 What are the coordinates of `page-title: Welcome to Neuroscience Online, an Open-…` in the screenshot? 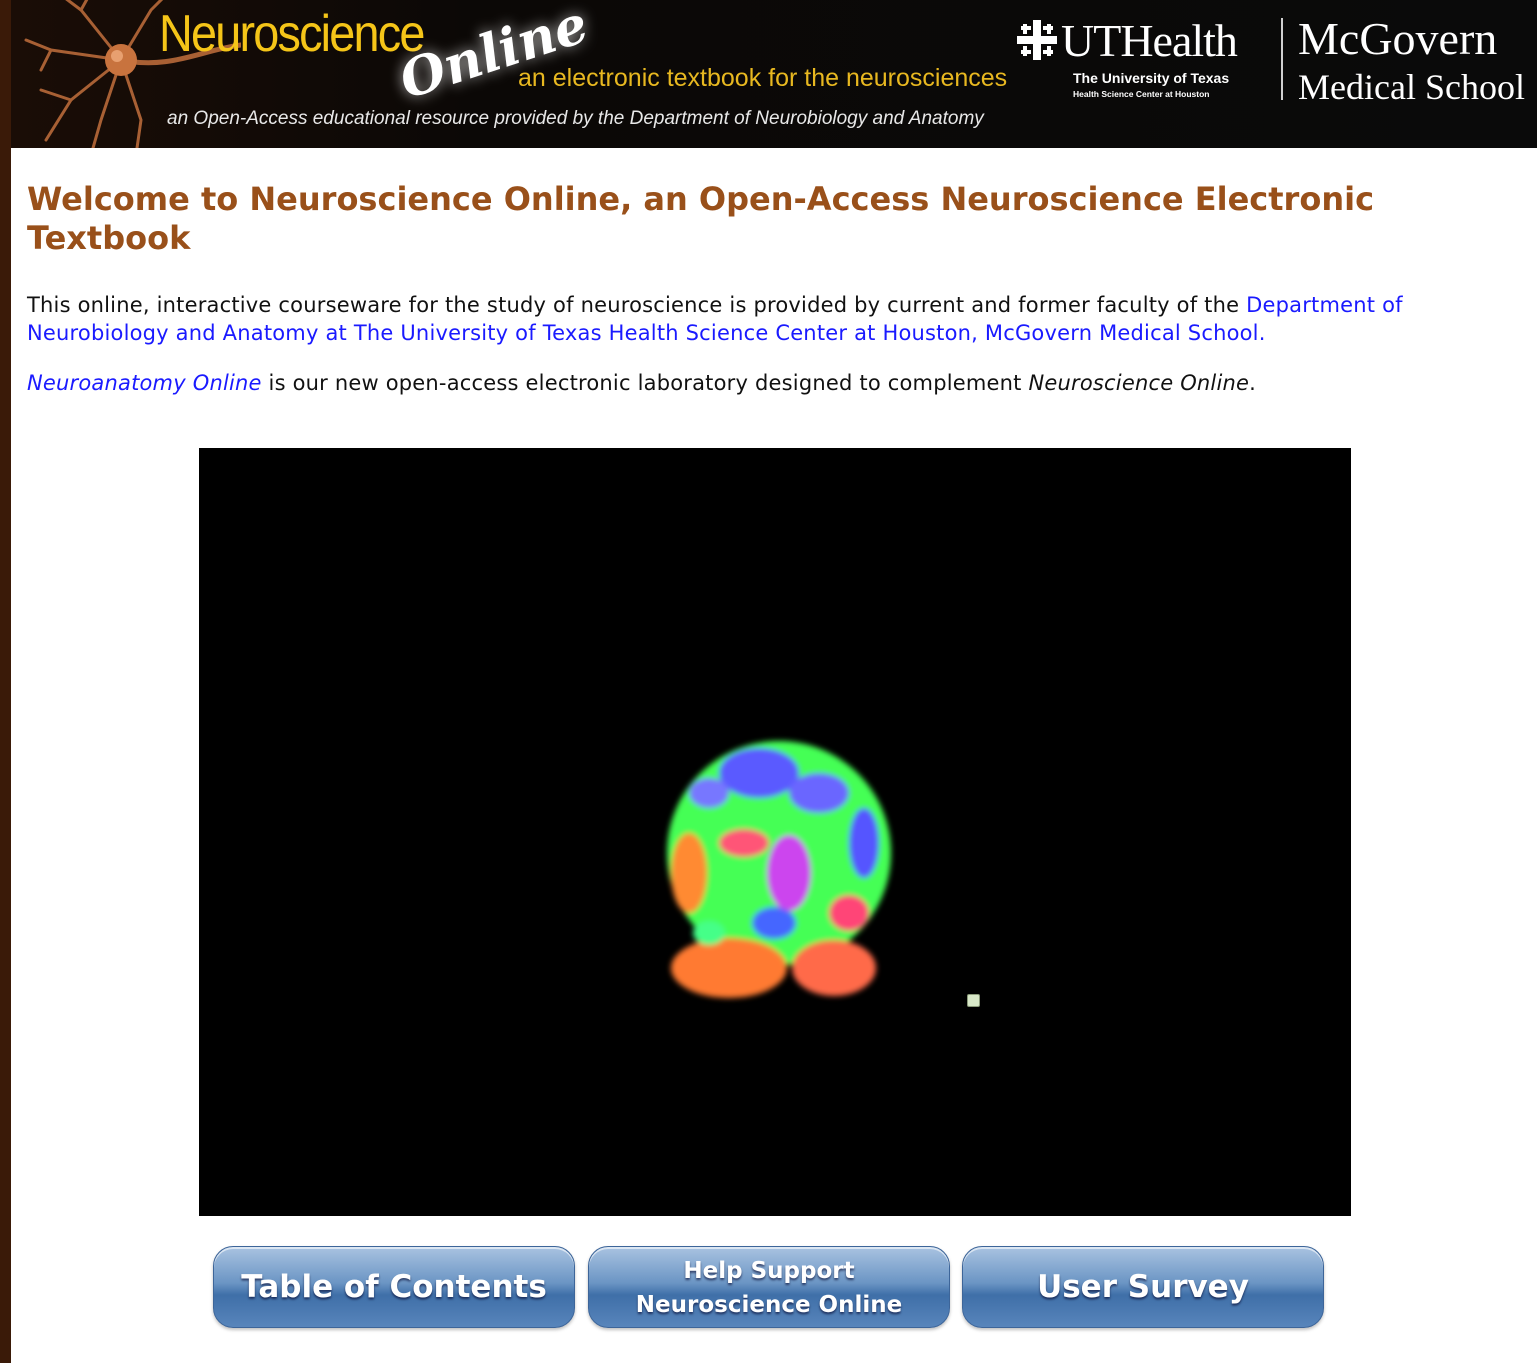 It's located at (701, 218).